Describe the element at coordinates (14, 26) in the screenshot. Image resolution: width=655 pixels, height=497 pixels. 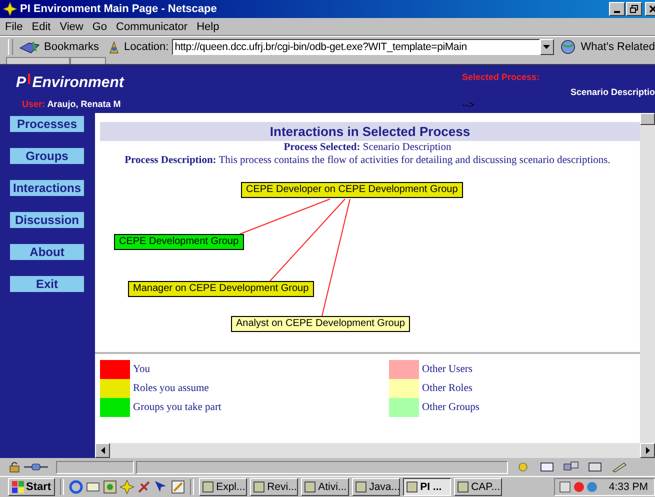
I see `menu-item: File` at that location.